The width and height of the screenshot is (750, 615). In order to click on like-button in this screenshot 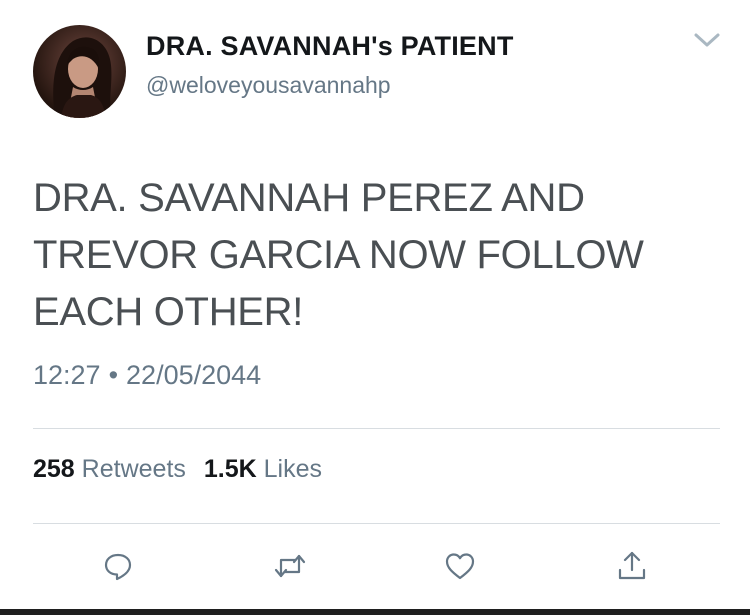, I will do `click(460, 566)`.